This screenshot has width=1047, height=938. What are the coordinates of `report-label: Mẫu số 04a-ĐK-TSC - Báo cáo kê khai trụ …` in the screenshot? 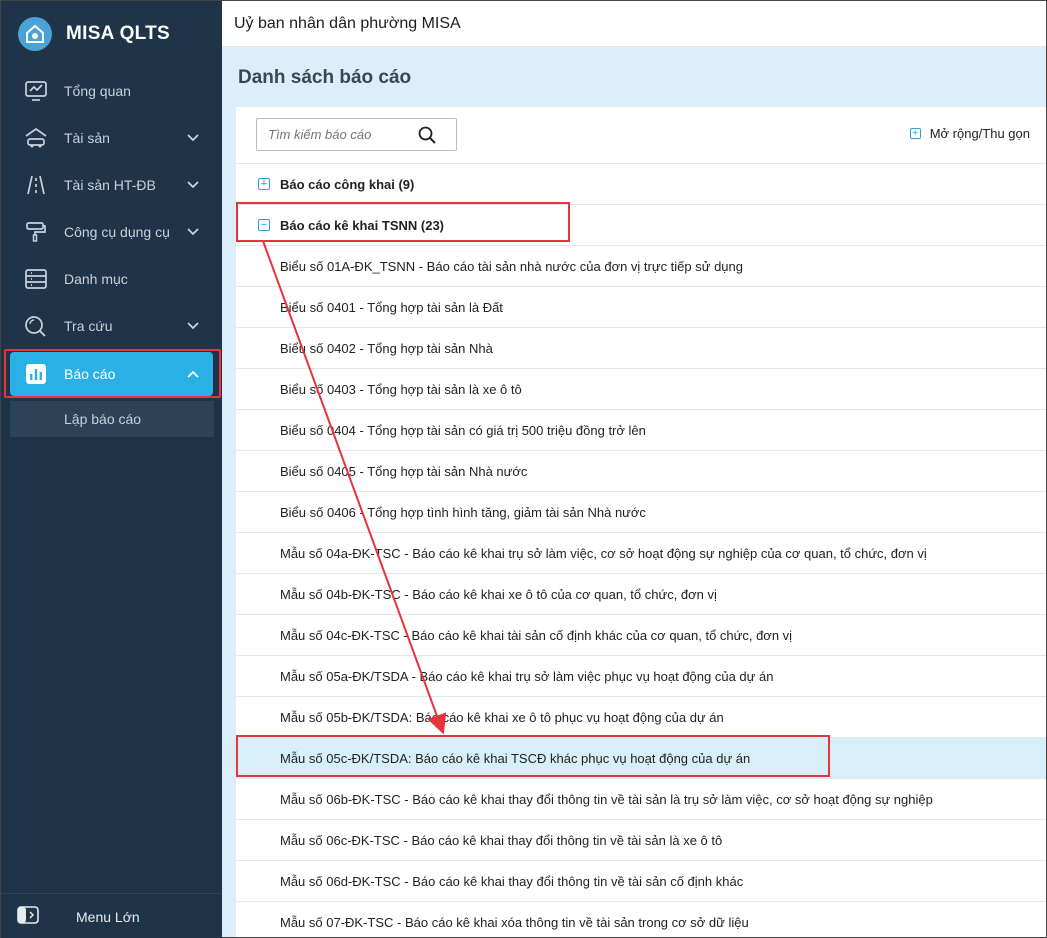 It's located at (603, 553).